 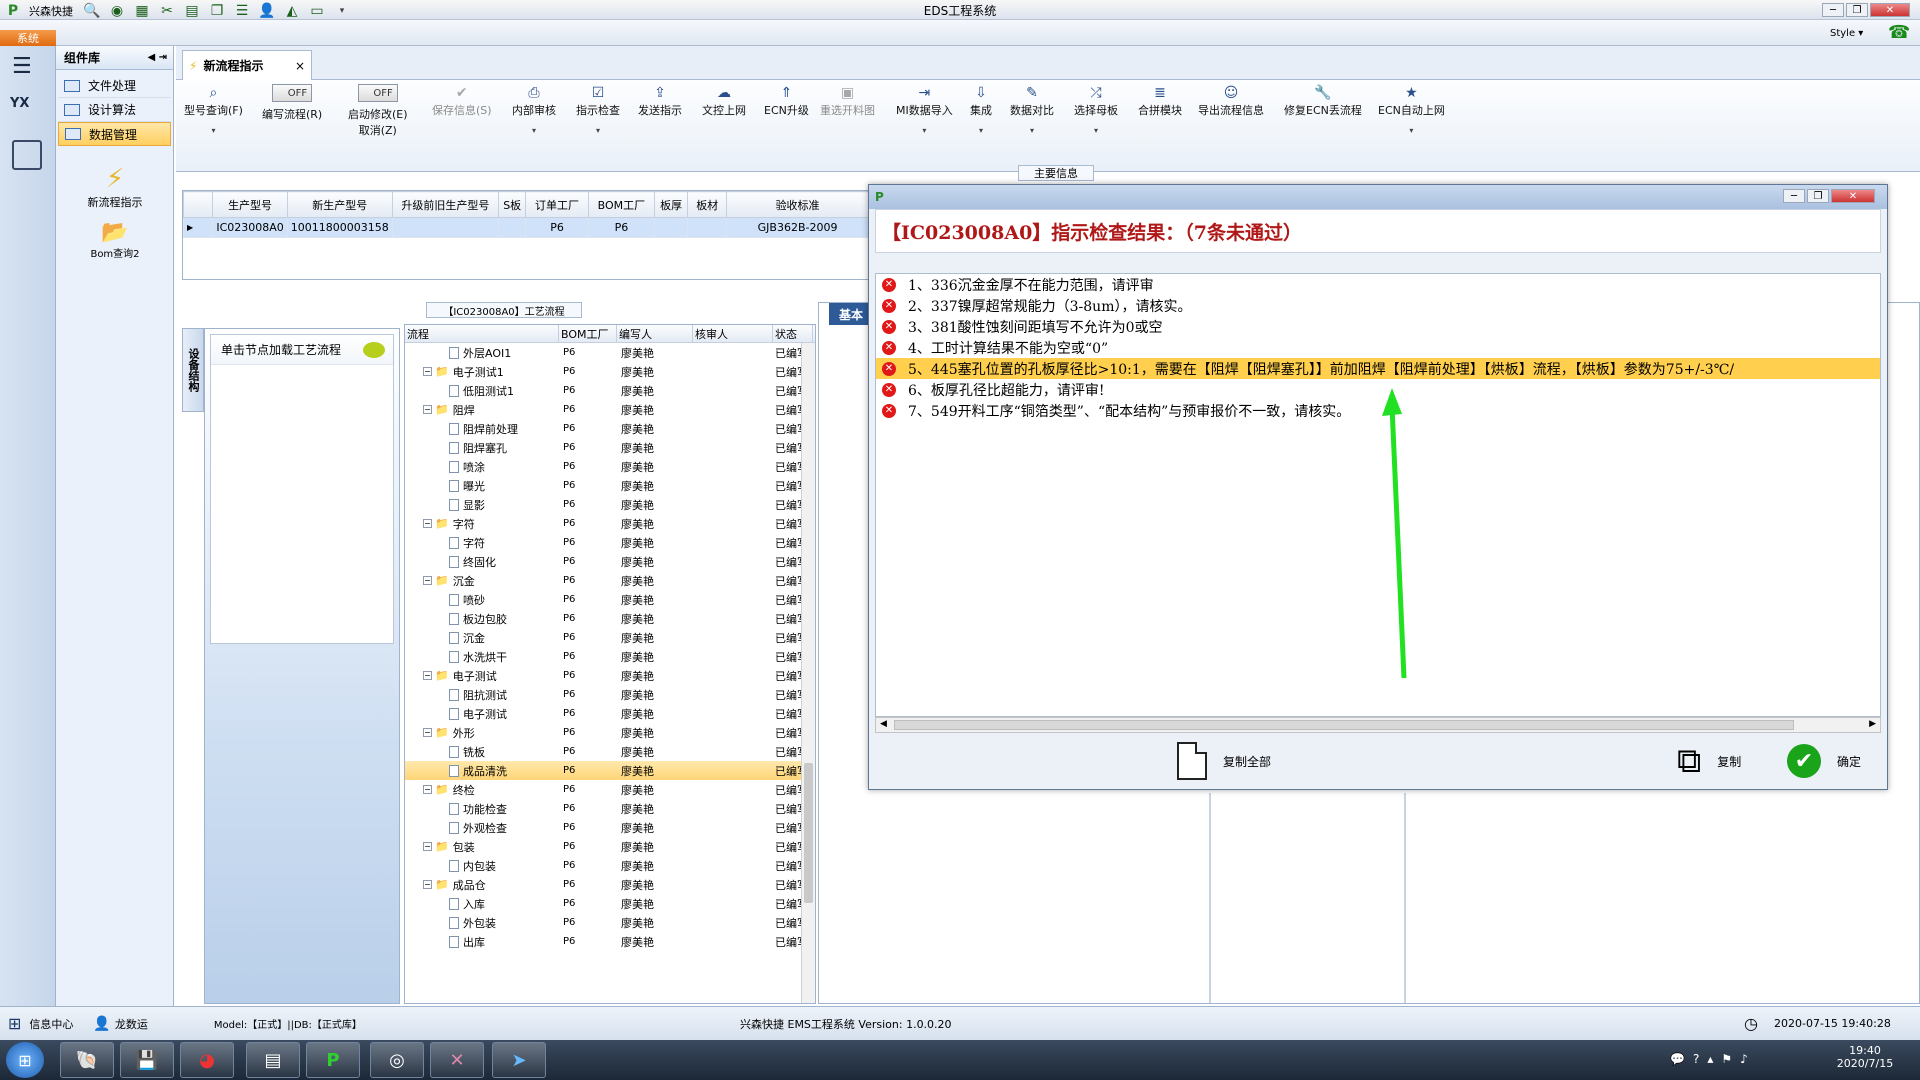 What do you see at coordinates (482, 619) in the screenshot?
I see `tree-node: 板边包胶` at bounding box center [482, 619].